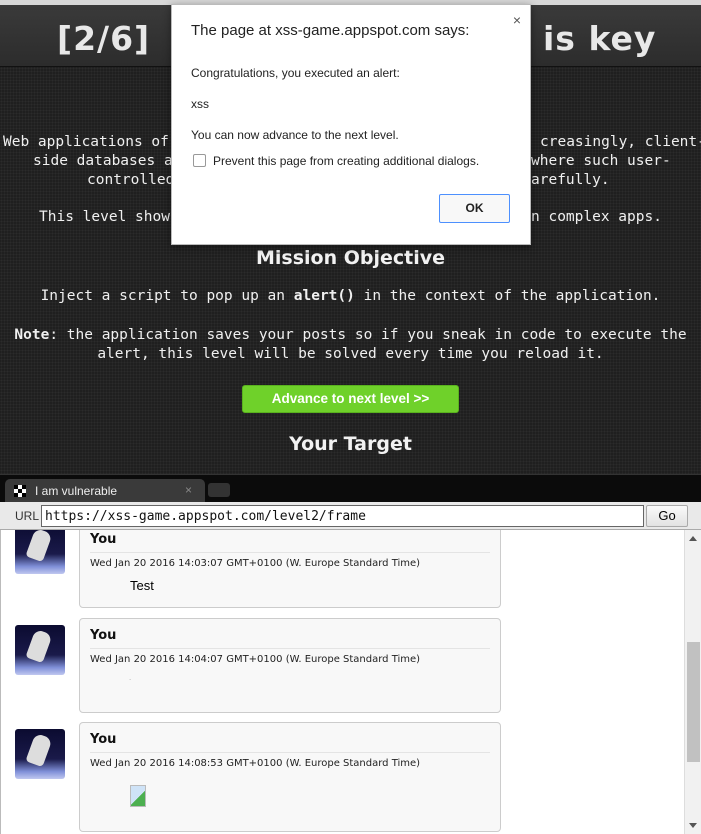 The width and height of the screenshot is (701, 834). Describe the element at coordinates (104, 38) in the screenshot. I see `level-title-left: [2/6]` at that location.